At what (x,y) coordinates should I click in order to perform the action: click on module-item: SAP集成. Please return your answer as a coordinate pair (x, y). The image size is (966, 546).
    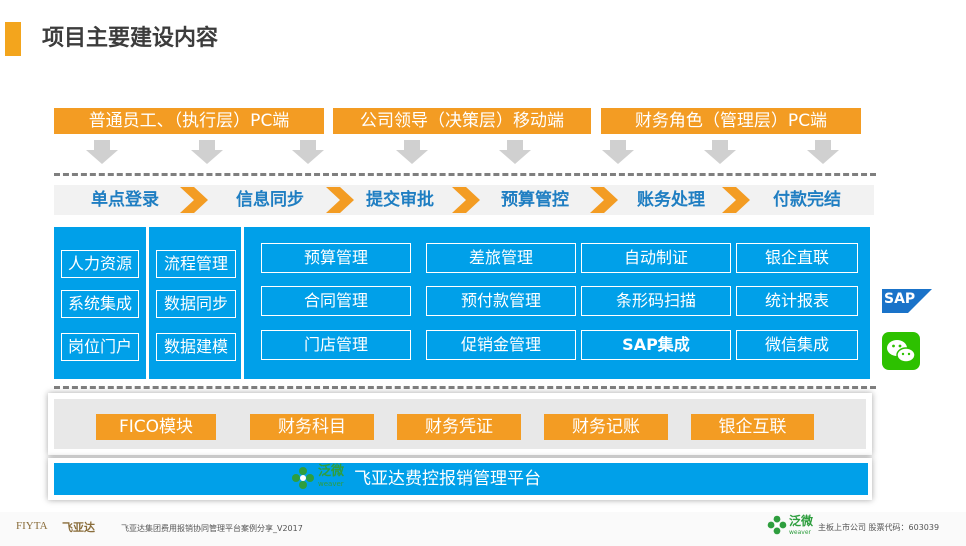
    Looking at the image, I should click on (656, 345).